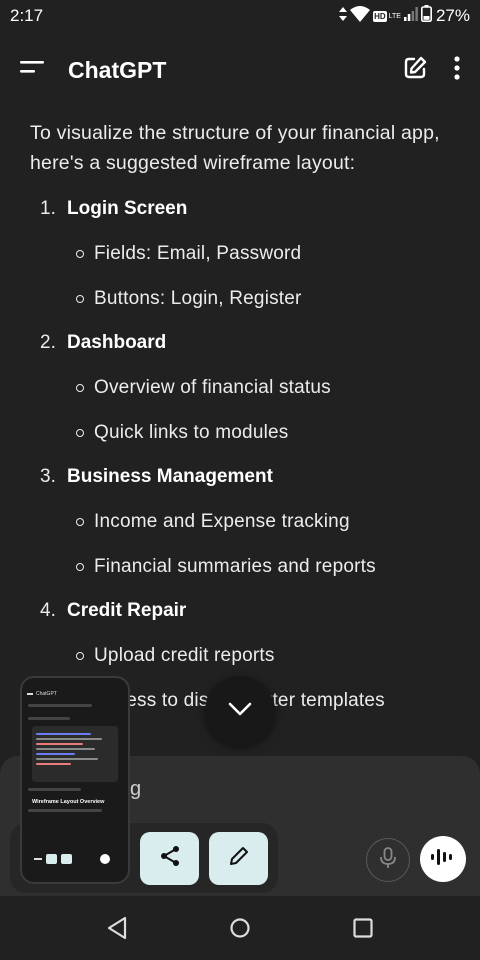 The height and width of the screenshot is (960, 480). Describe the element at coordinates (135, 789) in the screenshot. I see `composer-input: g` at that location.